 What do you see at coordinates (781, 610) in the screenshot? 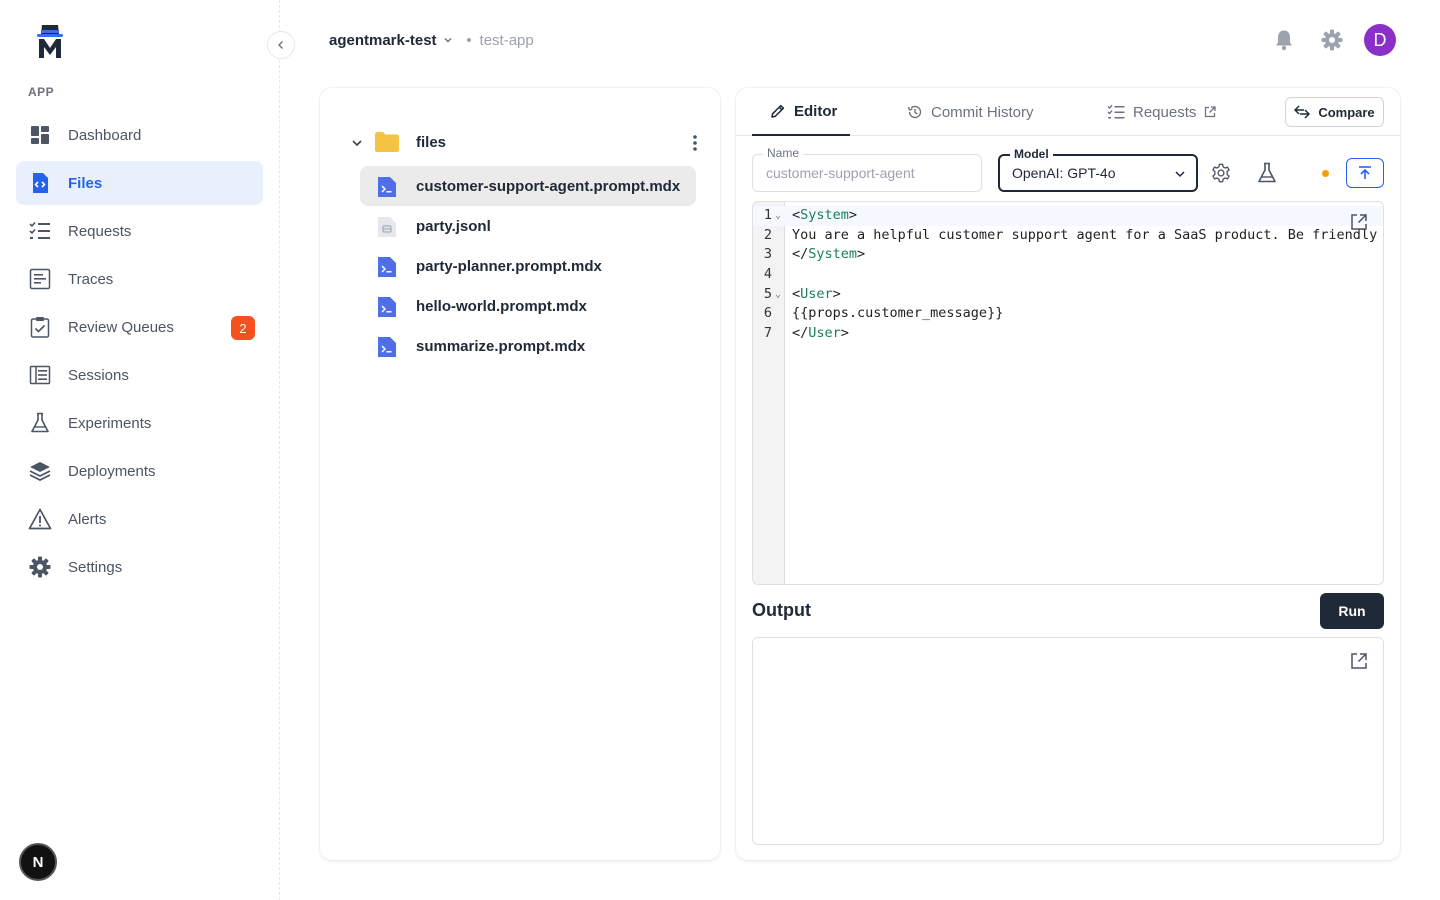
I see `output-title: Output` at bounding box center [781, 610].